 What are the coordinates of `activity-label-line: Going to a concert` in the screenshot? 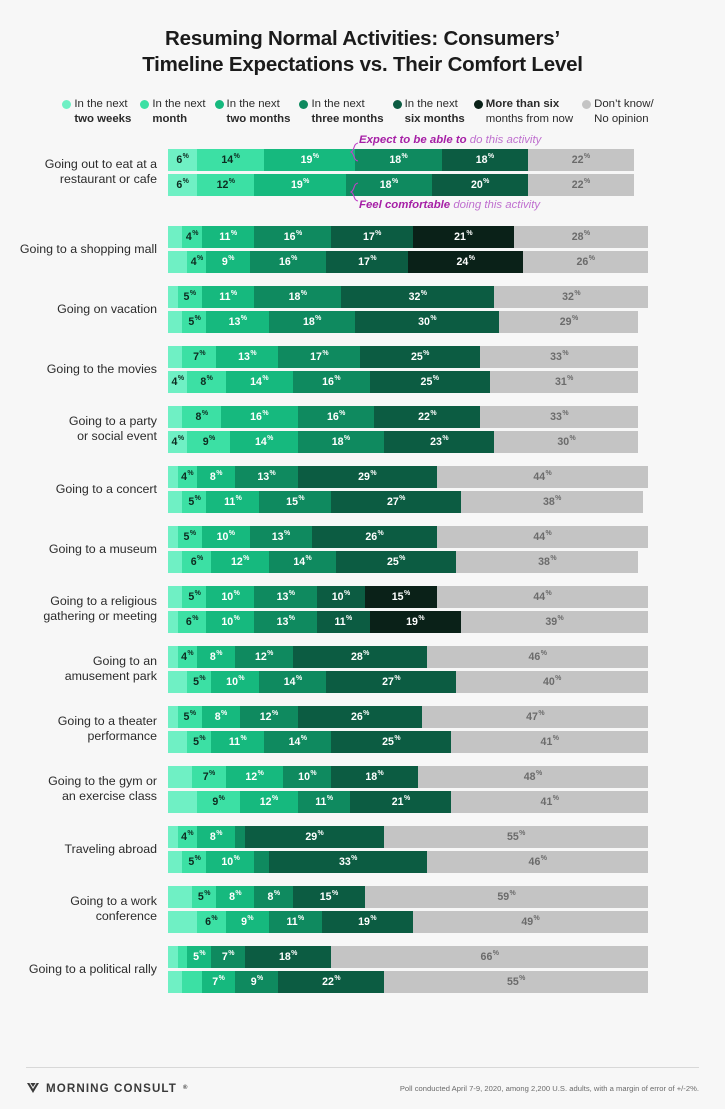 It's located at (106, 488).